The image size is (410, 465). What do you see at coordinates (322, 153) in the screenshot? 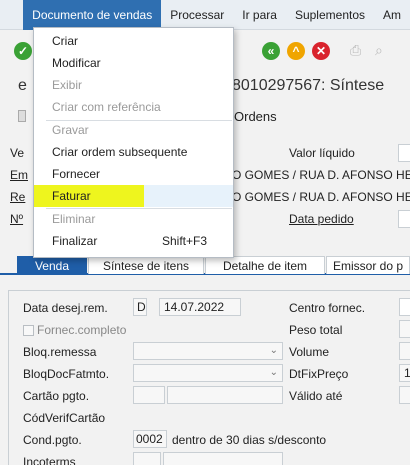
I see `valor-liquido-label: Valor líquido` at bounding box center [322, 153].